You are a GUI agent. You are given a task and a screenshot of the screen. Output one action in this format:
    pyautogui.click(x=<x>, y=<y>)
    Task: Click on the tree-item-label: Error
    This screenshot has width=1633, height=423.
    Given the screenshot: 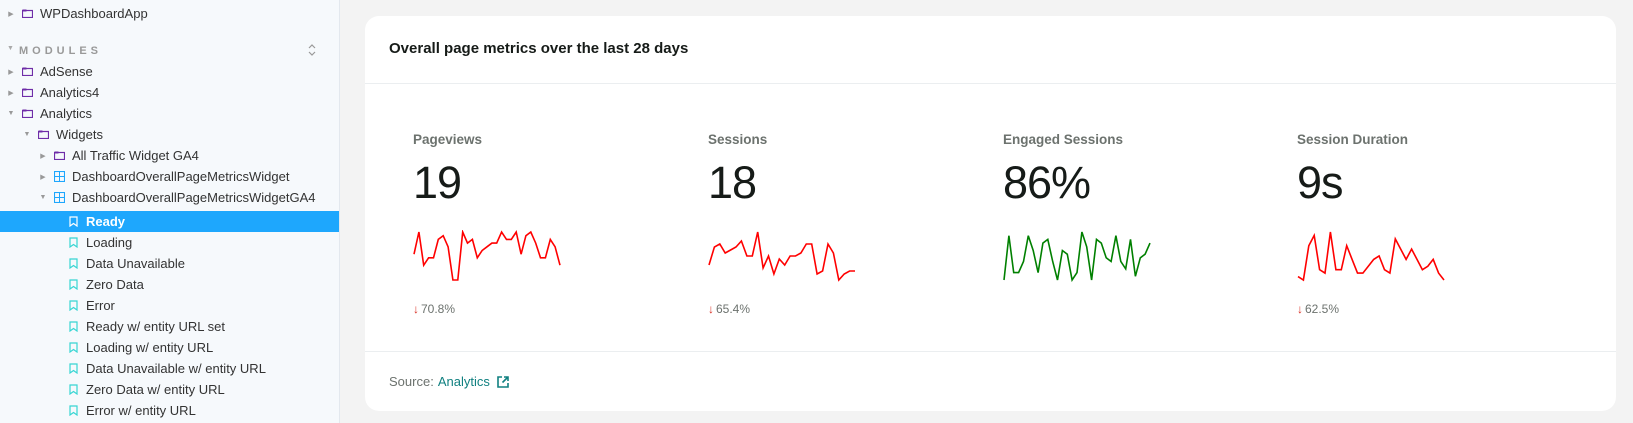 What is the action you would take?
    pyautogui.click(x=100, y=305)
    